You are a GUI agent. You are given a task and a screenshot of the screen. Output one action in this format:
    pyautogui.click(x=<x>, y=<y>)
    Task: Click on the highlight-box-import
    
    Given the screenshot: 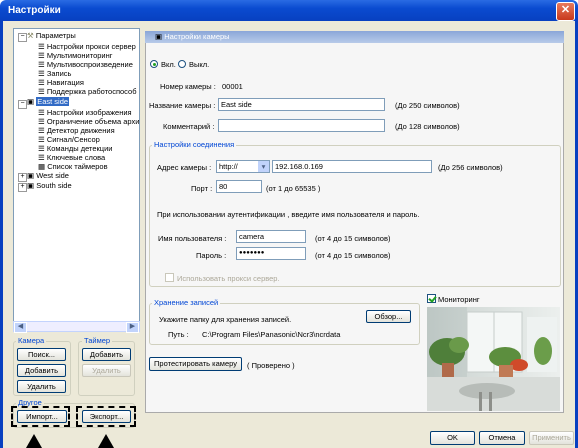 What is the action you would take?
    pyautogui.click(x=40, y=416)
    